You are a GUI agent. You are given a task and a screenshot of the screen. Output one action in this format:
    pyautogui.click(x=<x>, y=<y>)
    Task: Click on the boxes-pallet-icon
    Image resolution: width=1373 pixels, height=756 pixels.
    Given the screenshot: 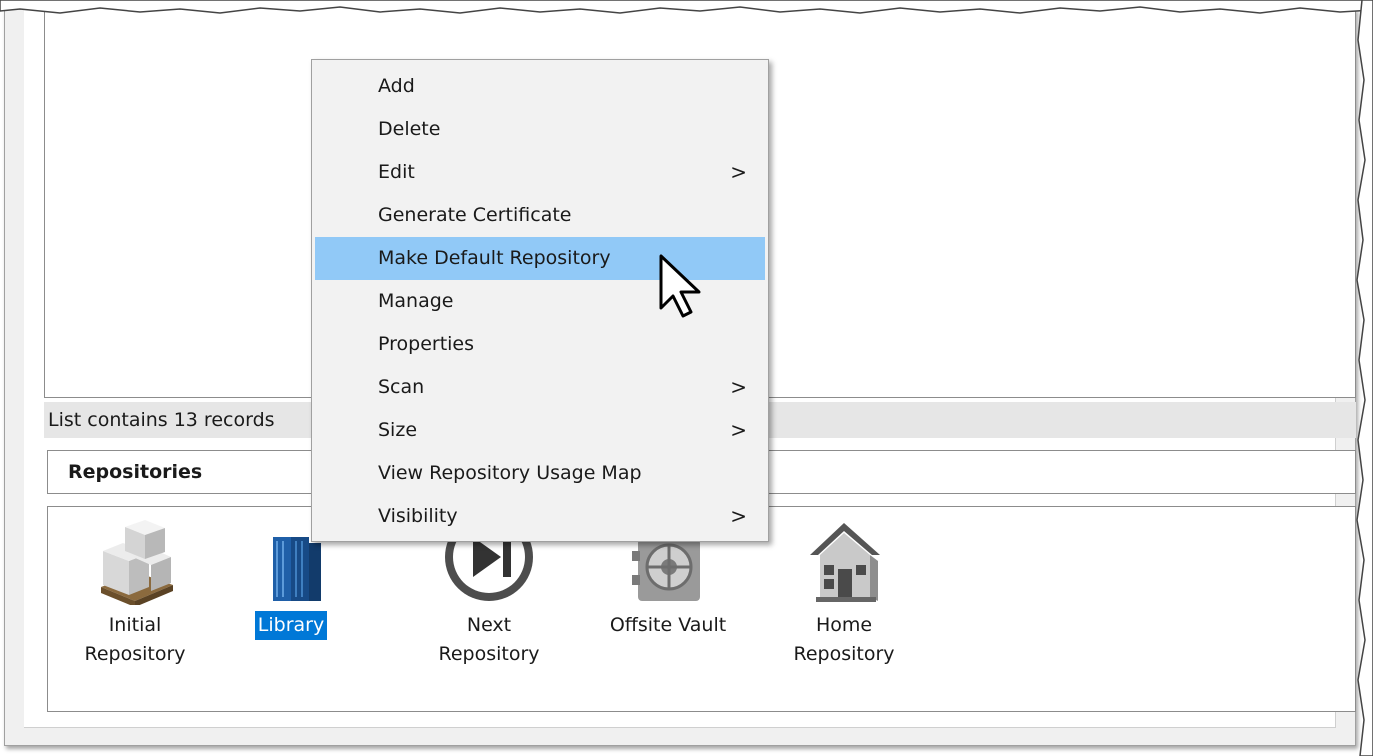 What is the action you would take?
    pyautogui.click(x=137, y=562)
    